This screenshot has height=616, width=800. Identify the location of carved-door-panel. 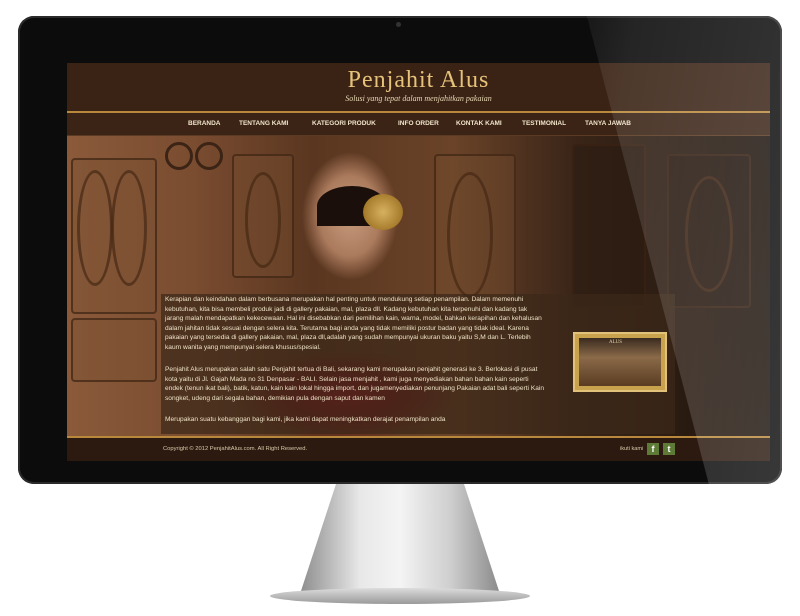
(114, 350).